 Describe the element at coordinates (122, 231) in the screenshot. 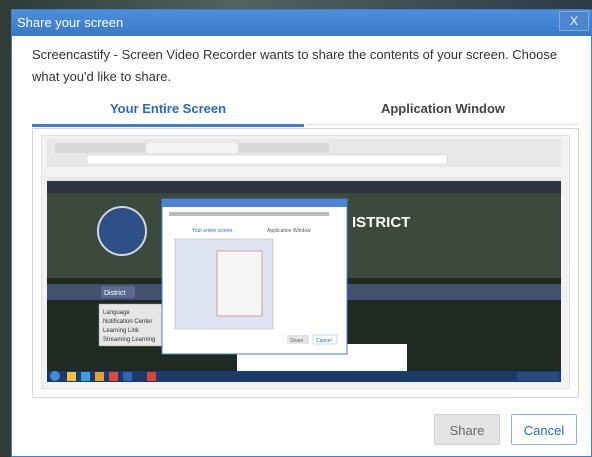

I see `district-logo` at that location.